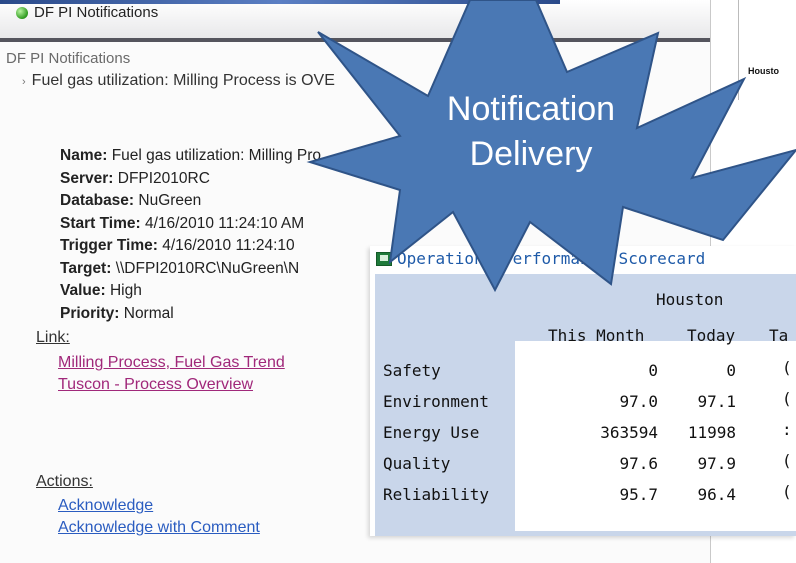 The image size is (796, 563). What do you see at coordinates (105, 506) in the screenshot?
I see `acknowledge-link: Acknowledge` at bounding box center [105, 506].